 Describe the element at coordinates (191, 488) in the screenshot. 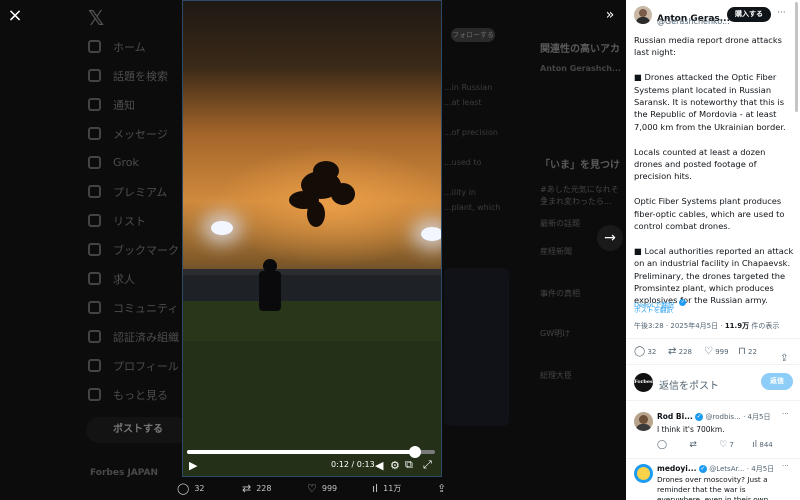

I see `video-reply-stat: ◯ 32` at that location.